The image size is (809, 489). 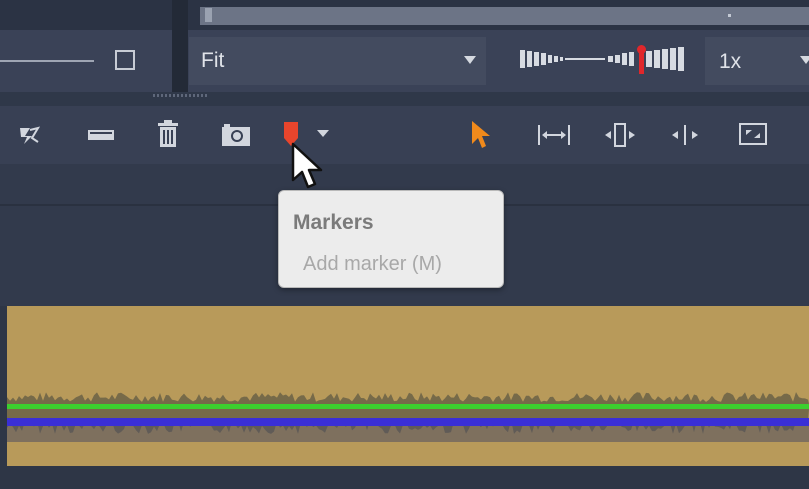 What do you see at coordinates (372, 264) in the screenshot?
I see `tooltip-description: Add marker (M)` at bounding box center [372, 264].